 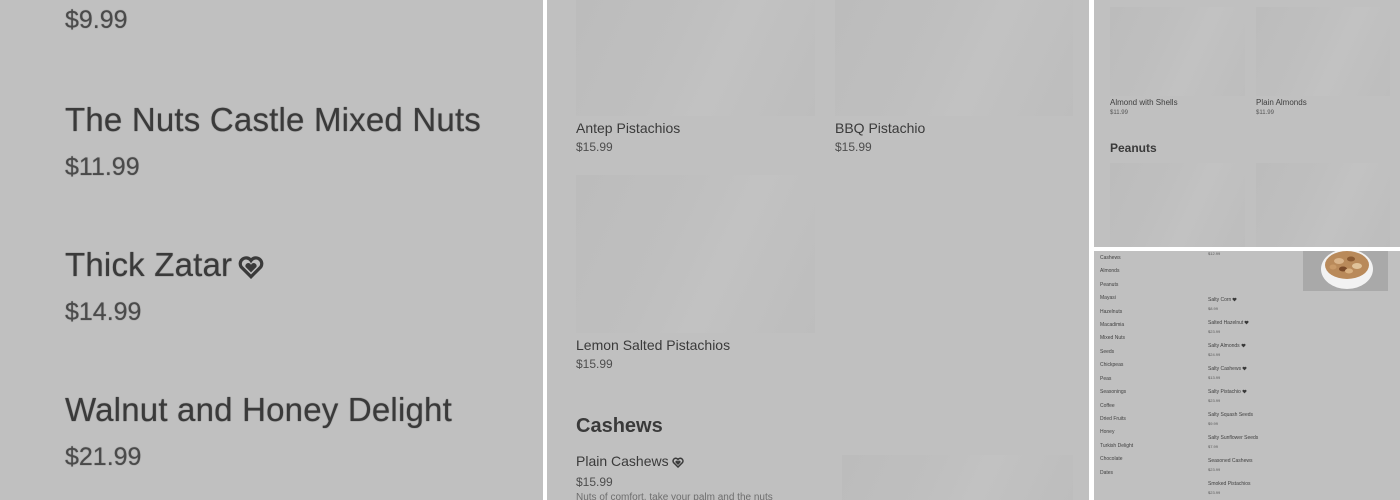 I want to click on section-title-cashews: Cashews, so click(x=619, y=426).